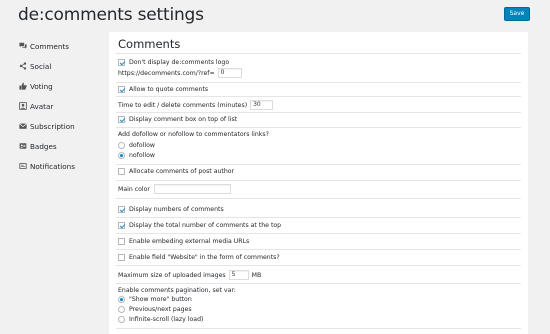  I want to click on pagination-question: Enable comments pagination, set var:, so click(177, 290).